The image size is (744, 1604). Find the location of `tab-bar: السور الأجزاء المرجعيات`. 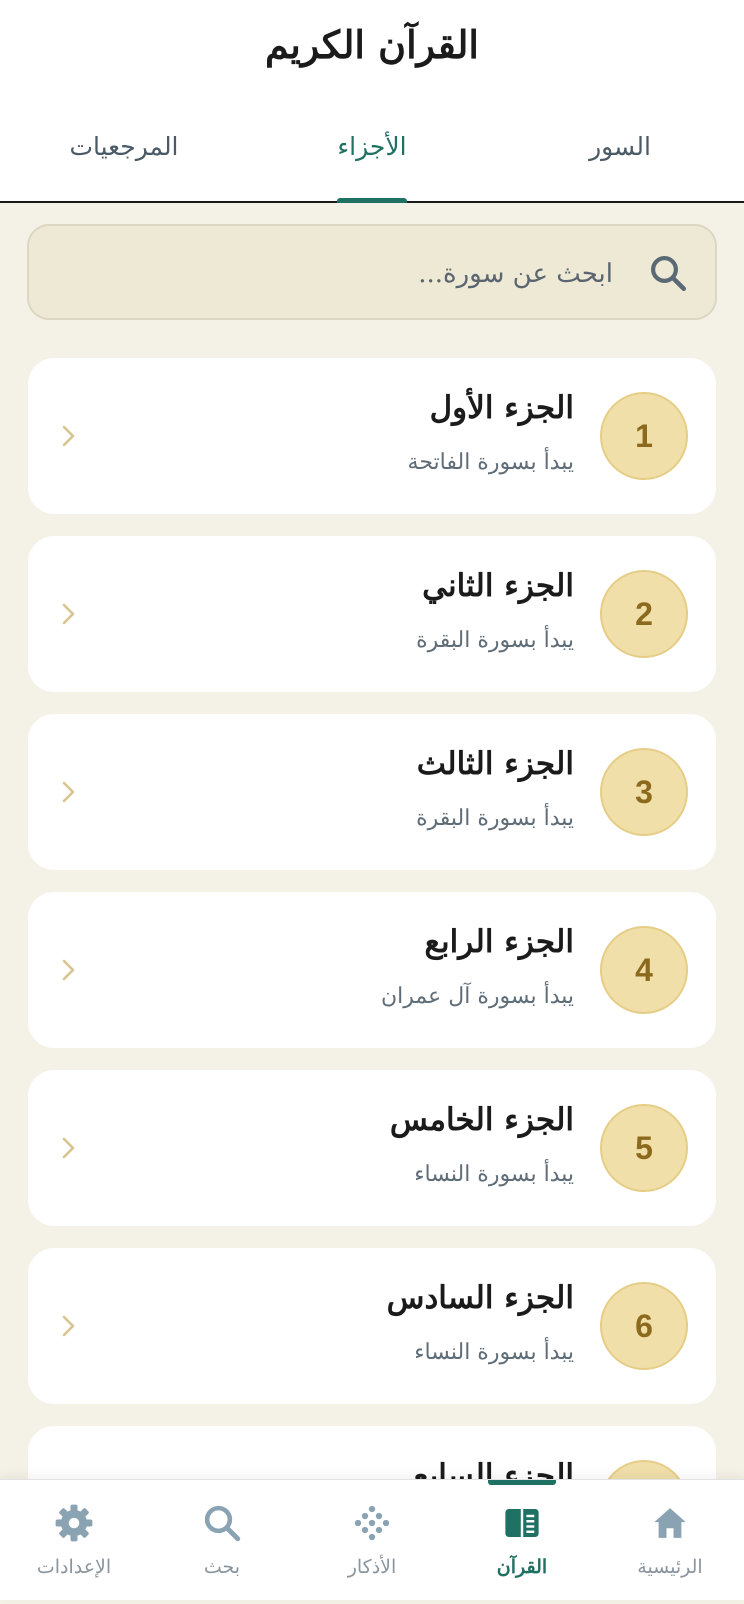

tab-bar: السور الأجزاء المرجعيات is located at coordinates (372, 161).